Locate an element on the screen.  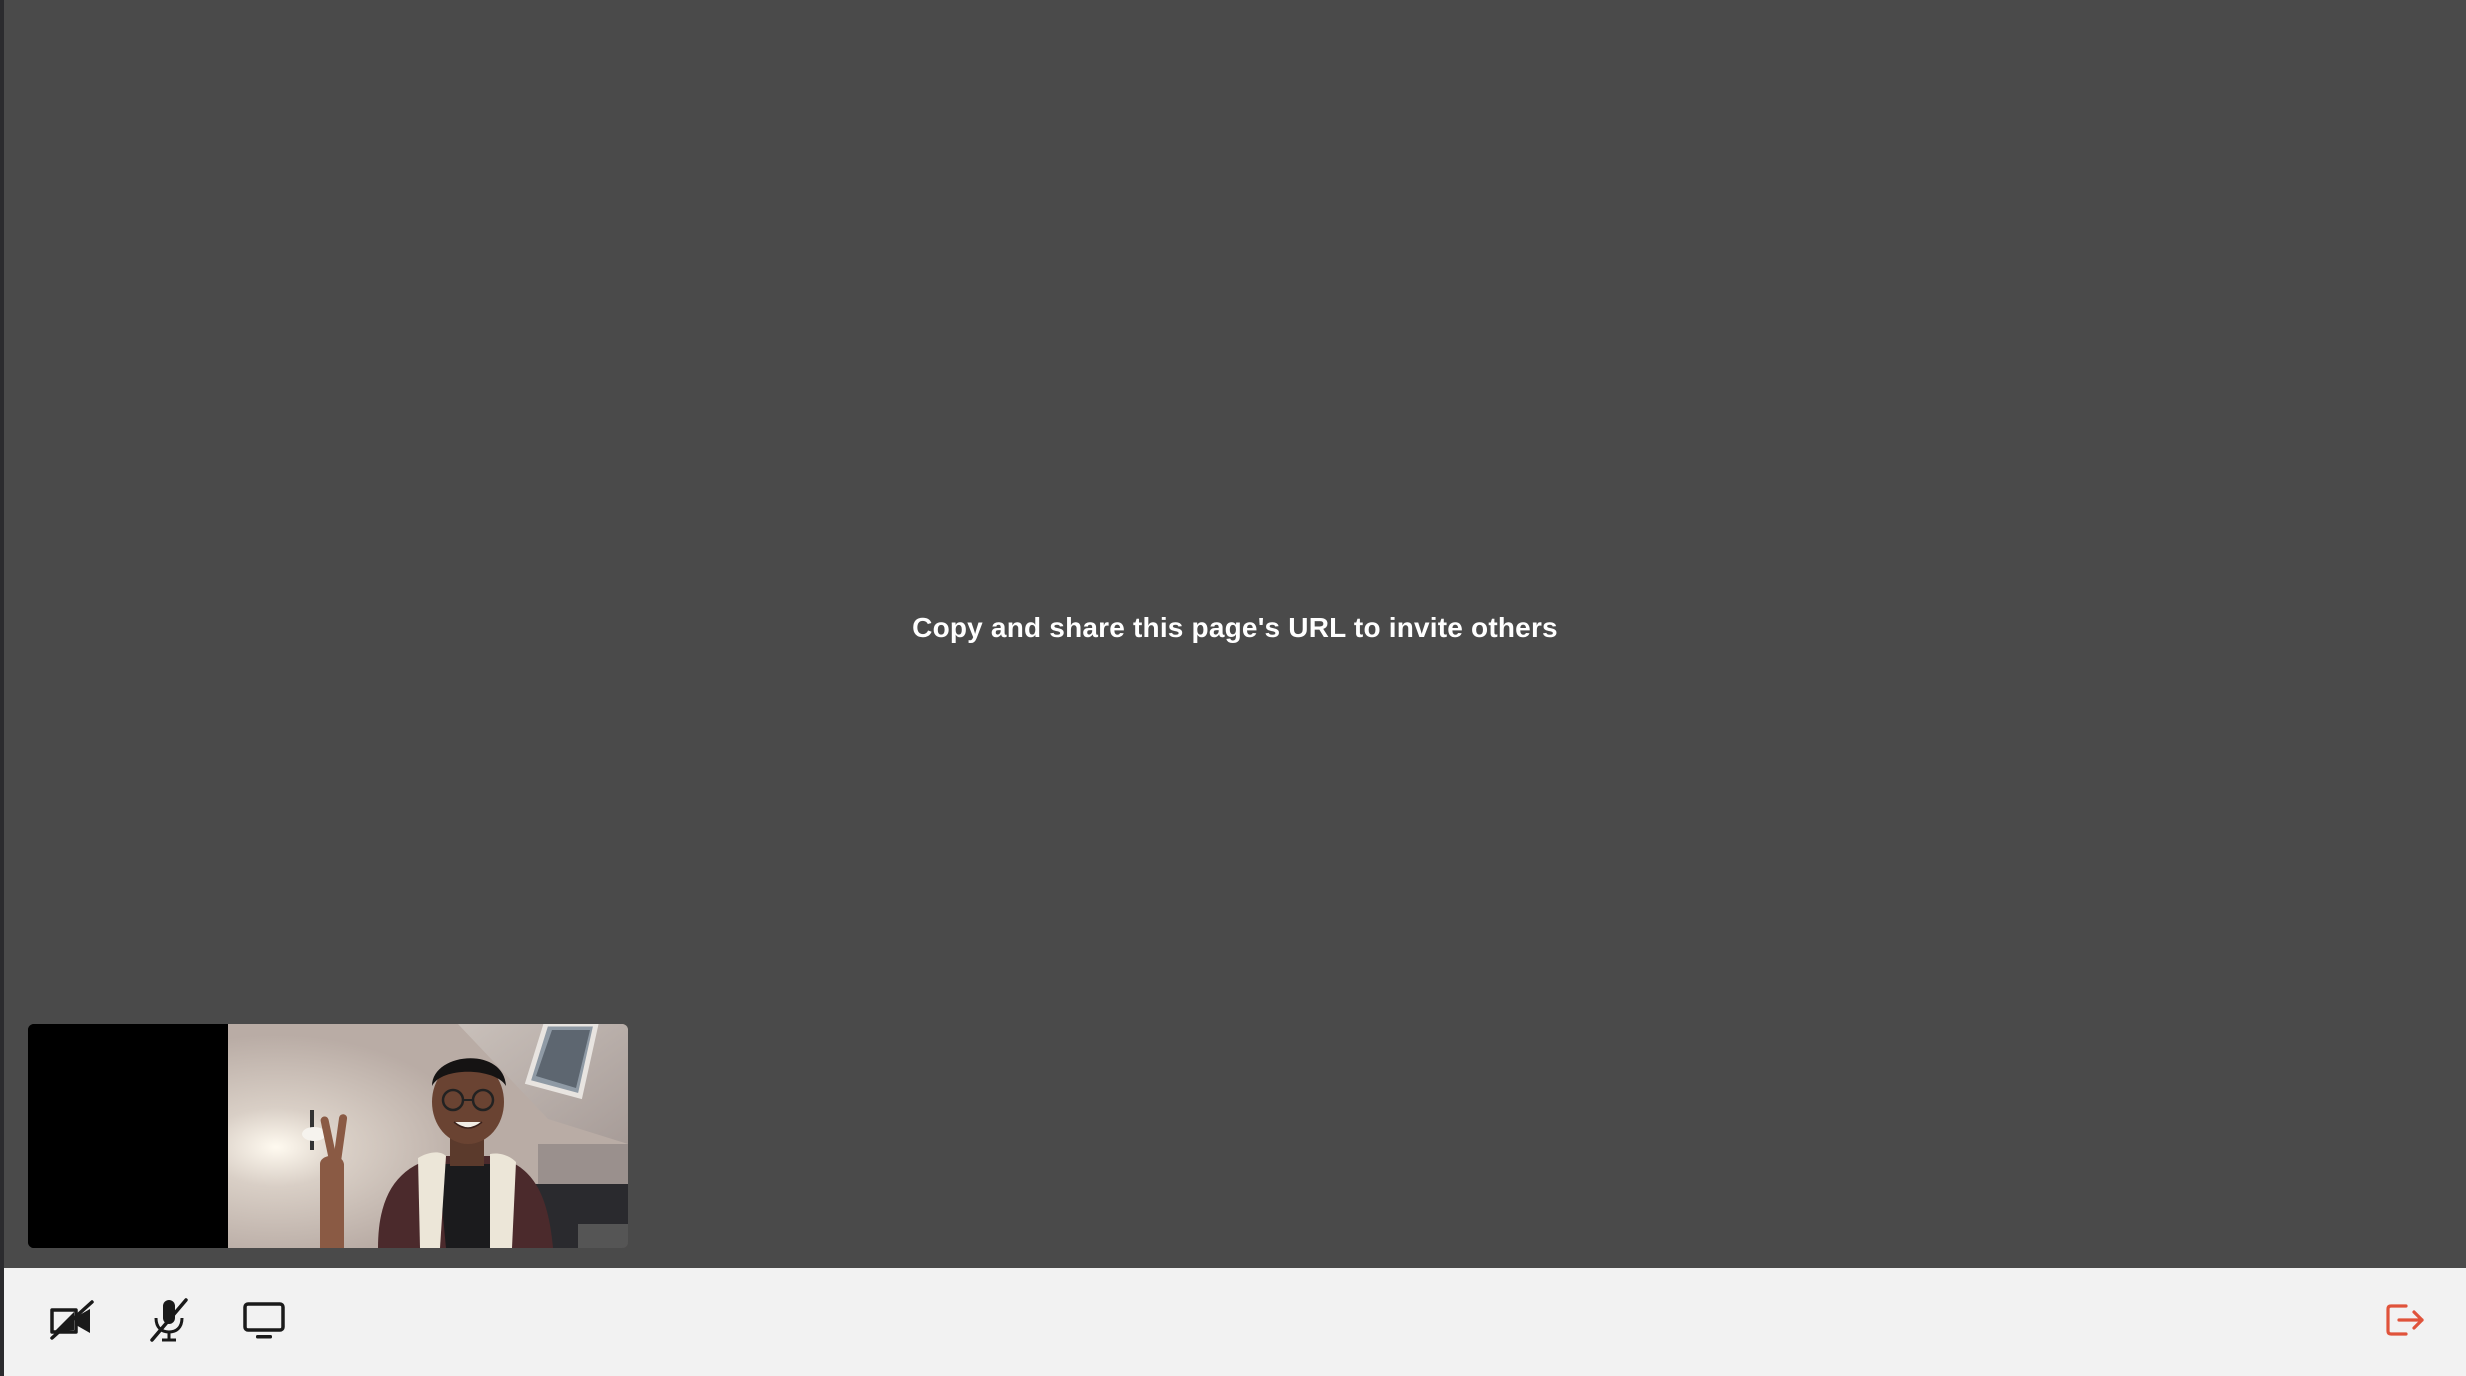
participant-tile is located at coordinates (328, 1136).